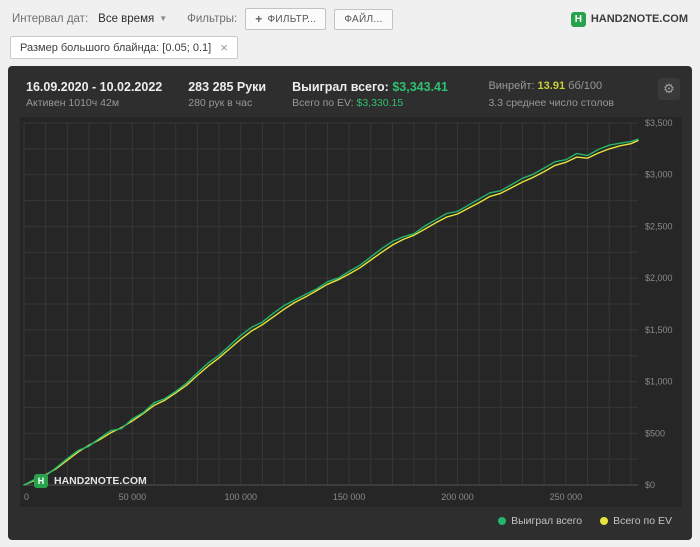 Image resolution: width=700 pixels, height=547 pixels. I want to click on filters-label: Фильтры:, so click(212, 19).